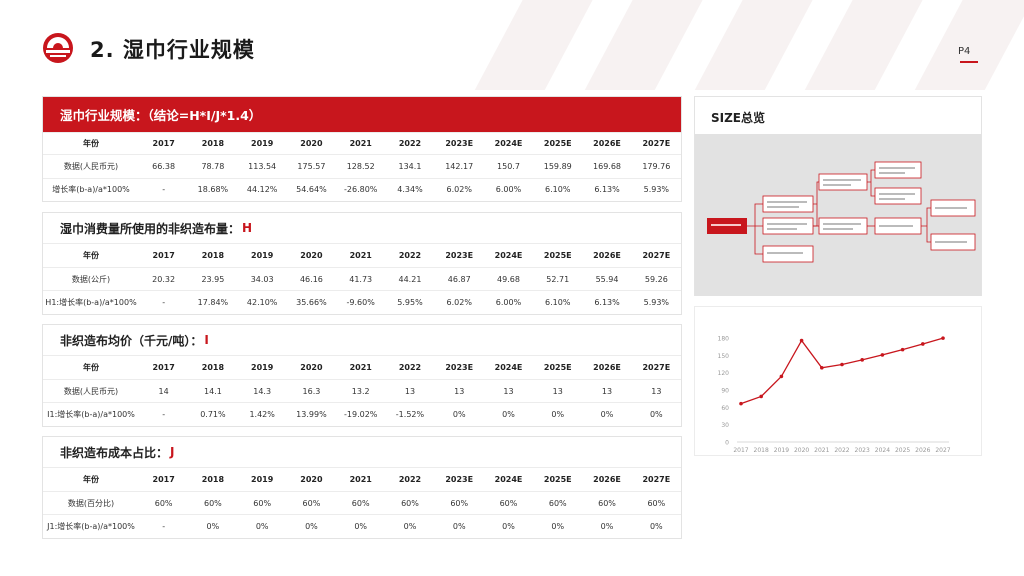 Image resolution: width=1024 pixels, height=576 pixels. What do you see at coordinates (725, 408) in the screenshot?
I see `y-tick-label: 60` at bounding box center [725, 408].